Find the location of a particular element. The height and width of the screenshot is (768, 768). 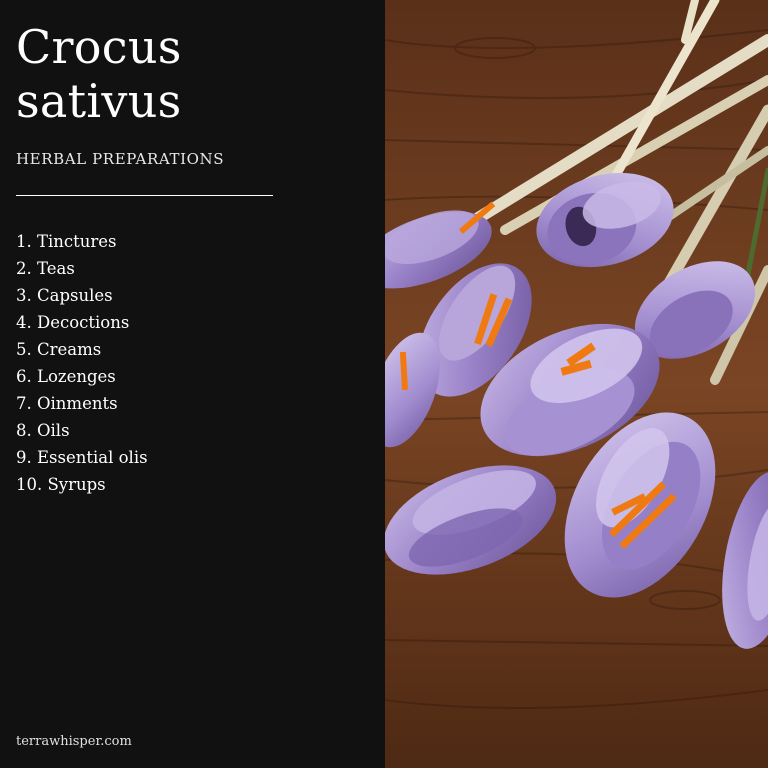

list-item: 3. Capsules is located at coordinates (64, 295).